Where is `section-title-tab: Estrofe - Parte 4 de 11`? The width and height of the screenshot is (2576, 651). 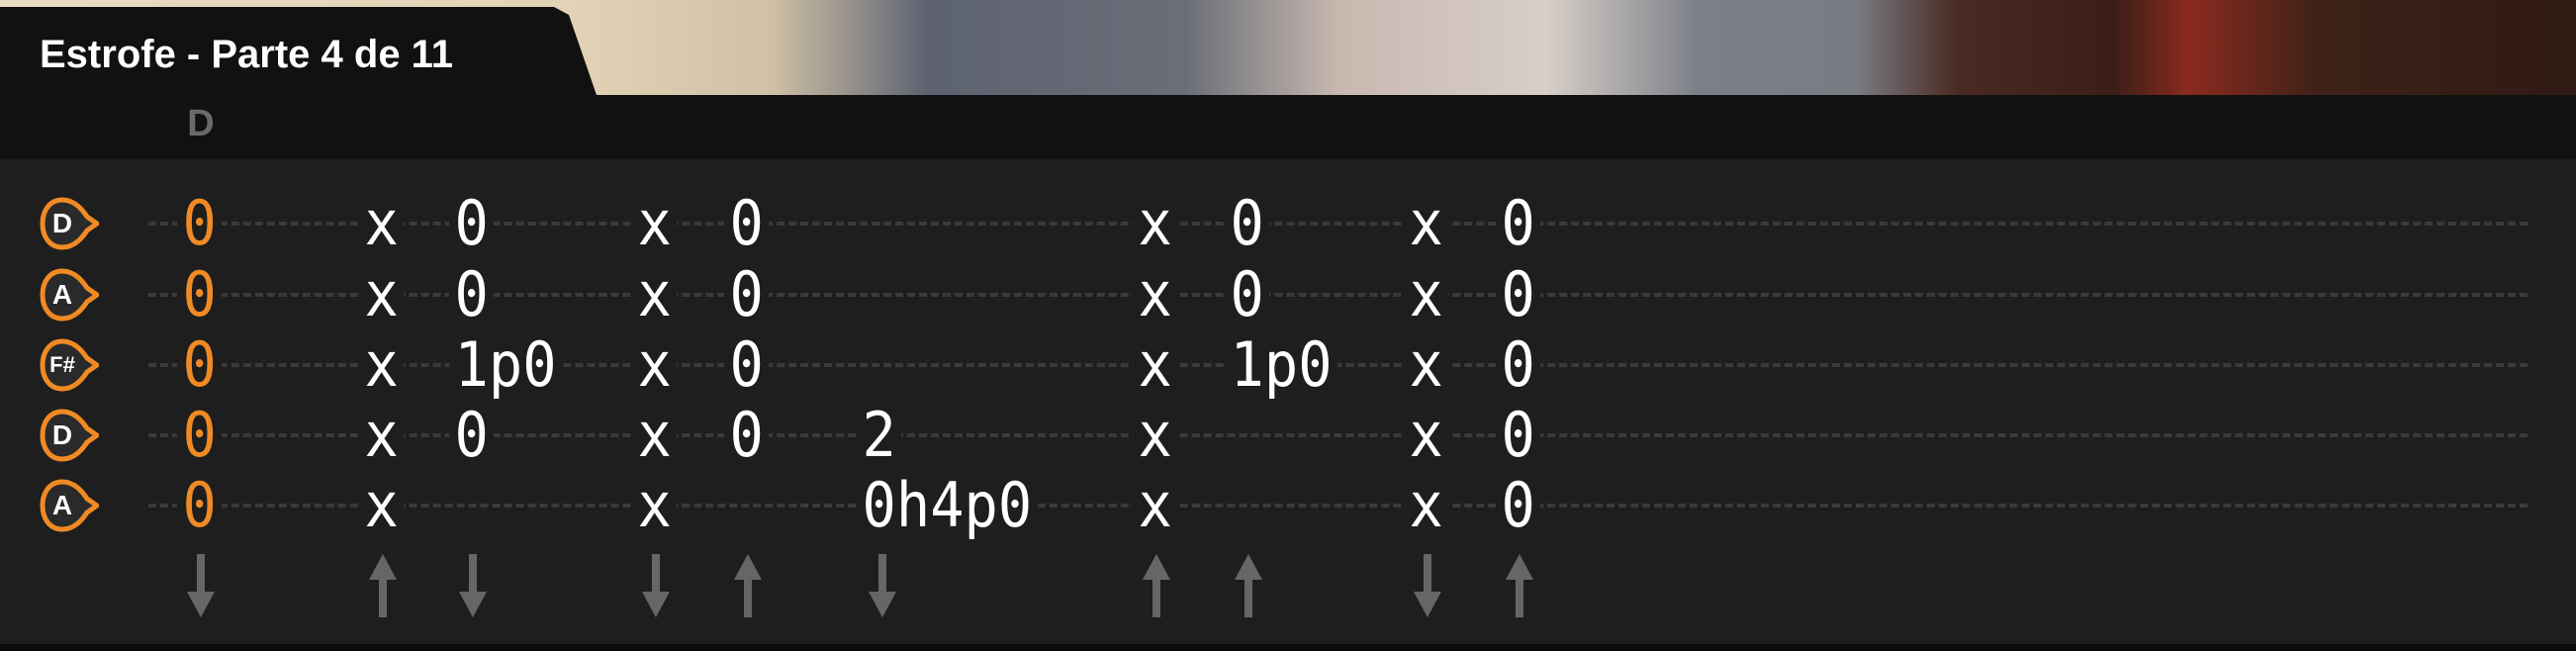
section-title-tab: Estrofe - Parte 4 de 11 is located at coordinates (298, 51).